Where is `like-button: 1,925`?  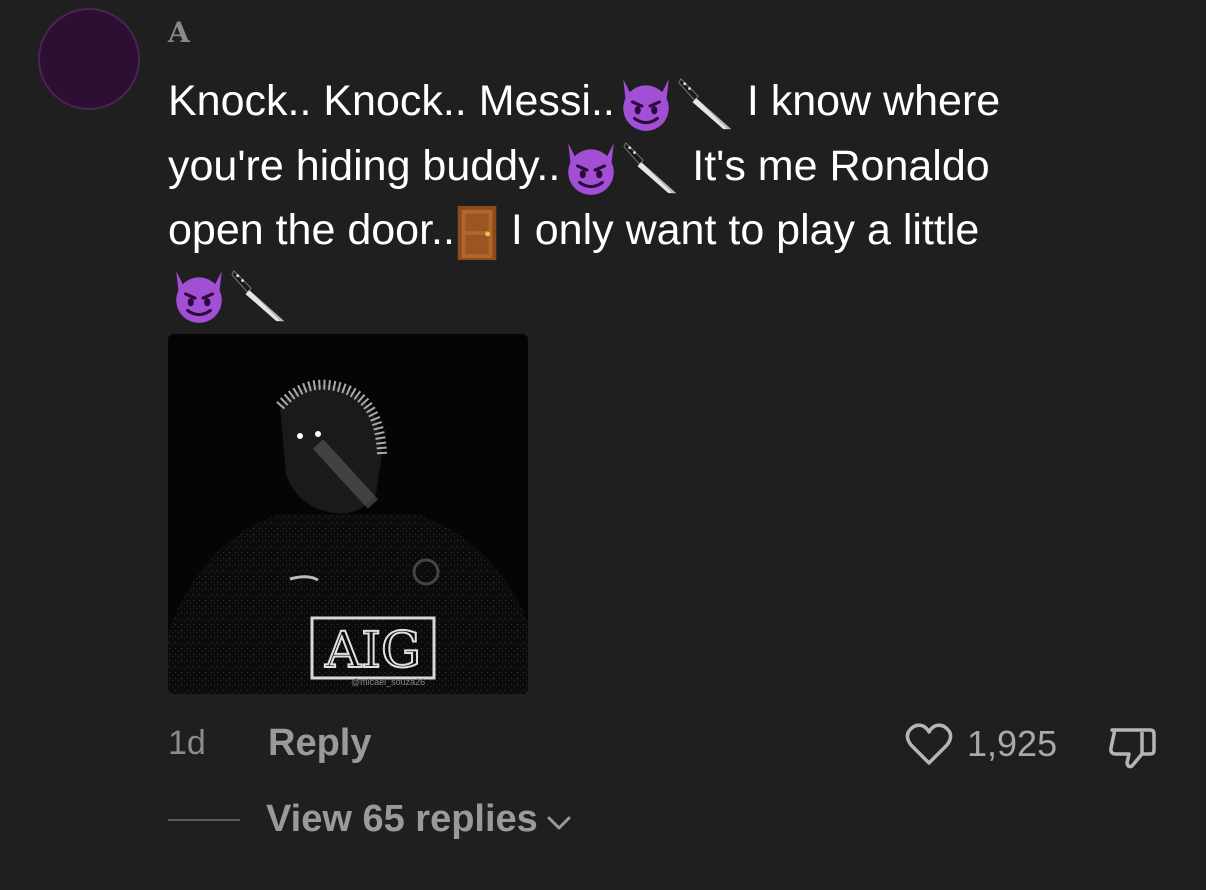
like-button: 1,925 is located at coordinates (981, 744).